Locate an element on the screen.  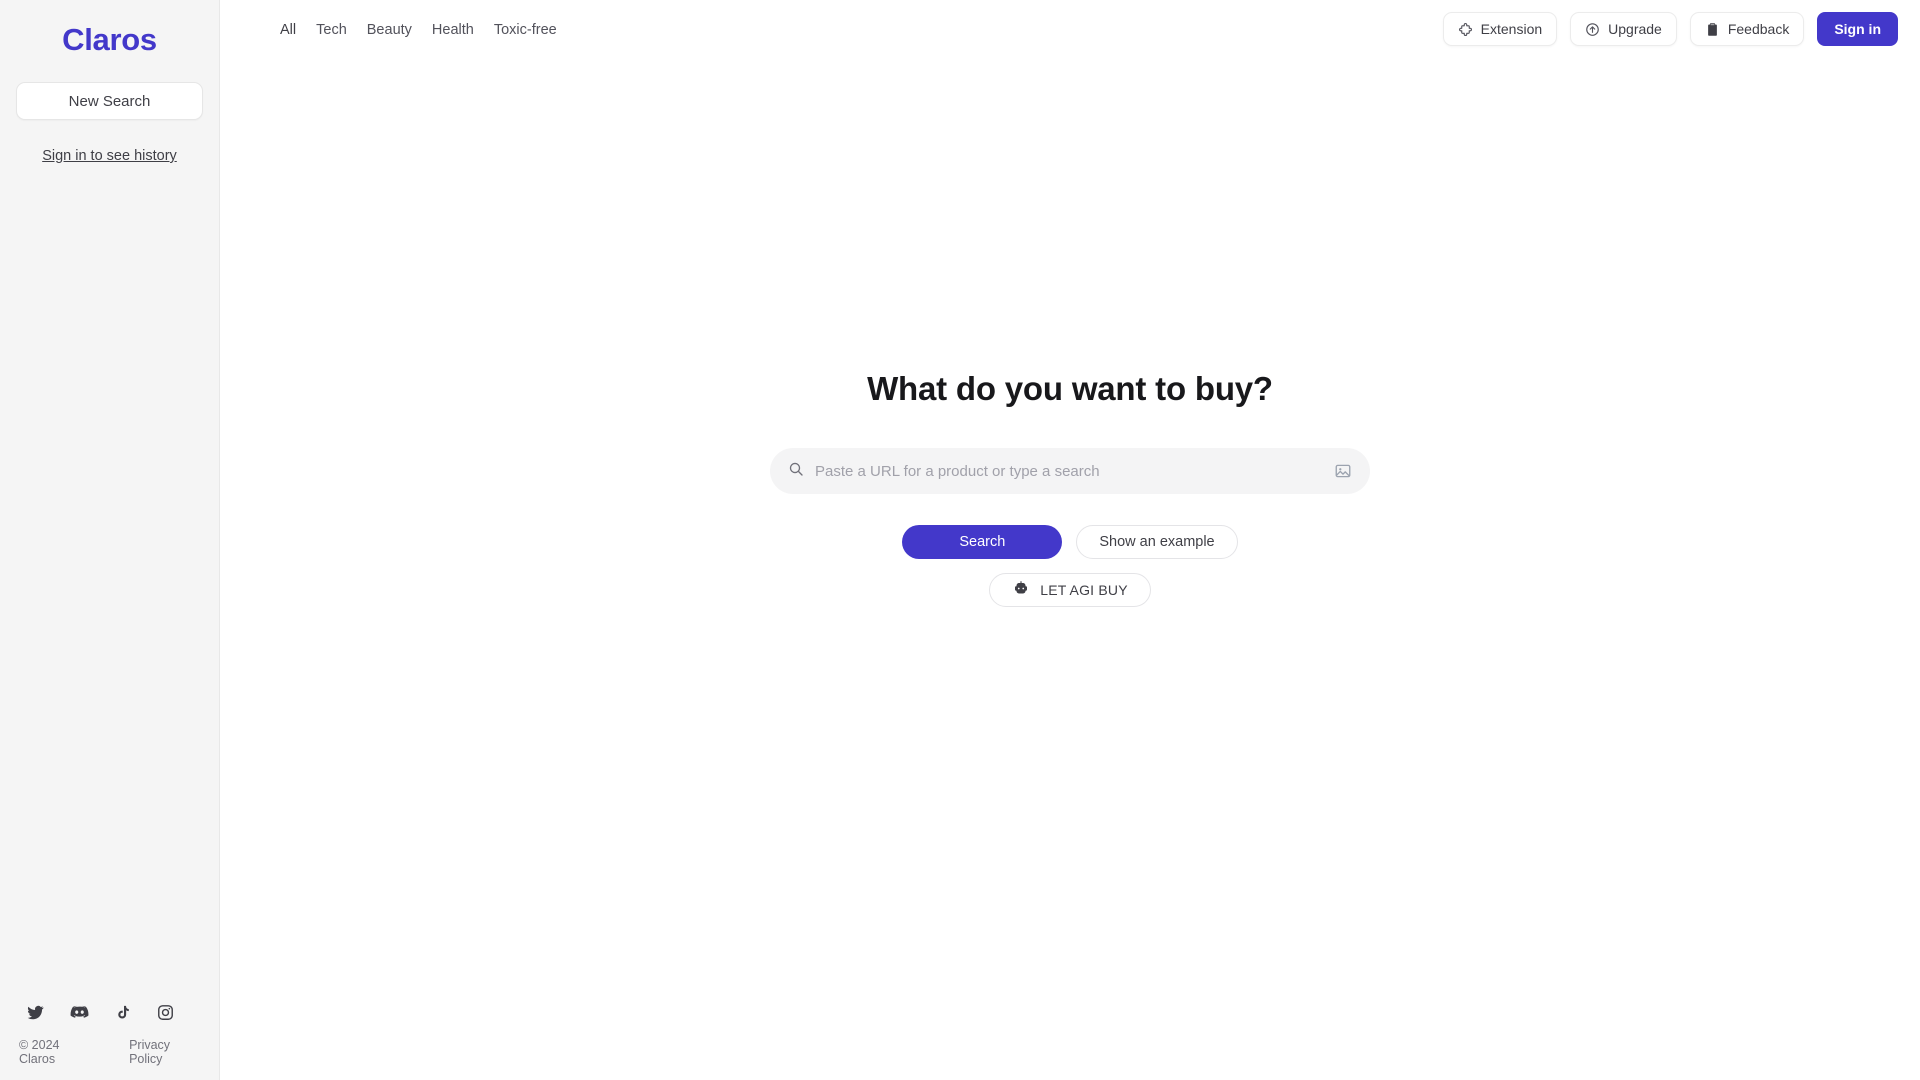
upgrade-button: Upgrade is located at coordinates (1623, 29).